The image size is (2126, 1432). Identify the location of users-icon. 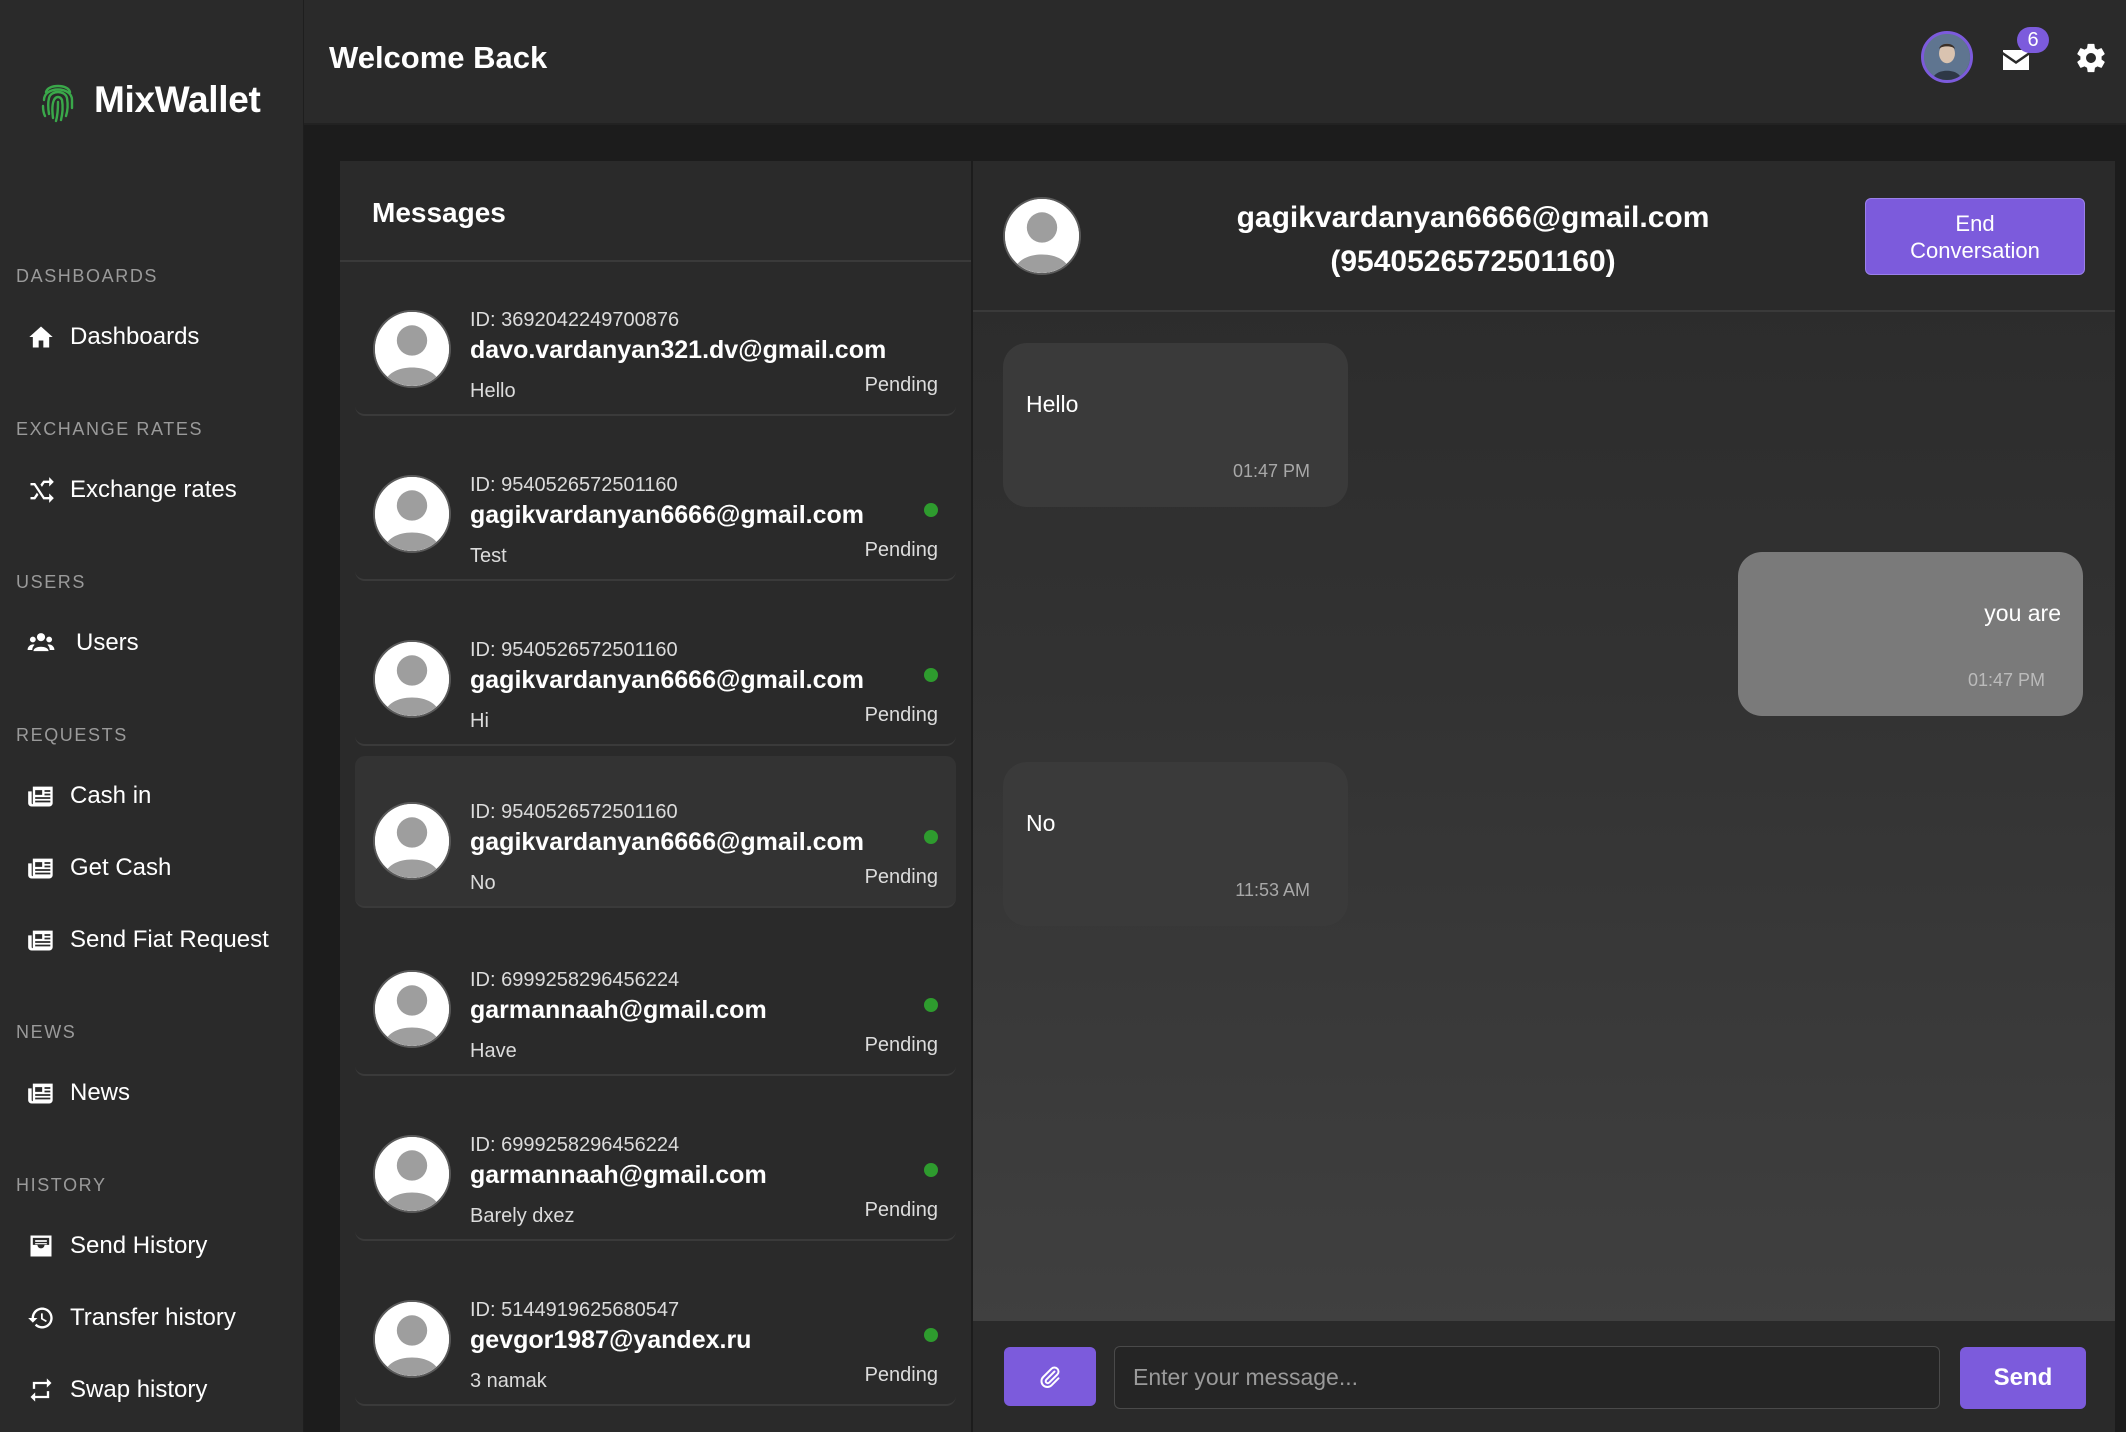
(41, 643).